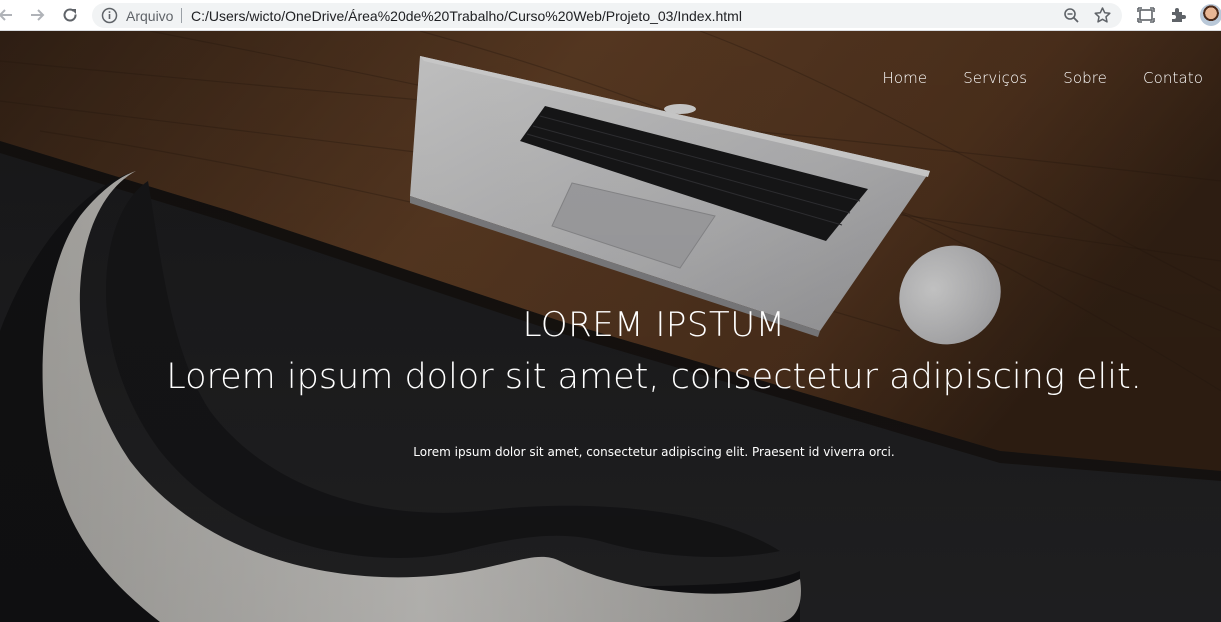 This screenshot has width=1221, height=622. What do you see at coordinates (1102, 15) in the screenshot?
I see `star-icon` at bounding box center [1102, 15].